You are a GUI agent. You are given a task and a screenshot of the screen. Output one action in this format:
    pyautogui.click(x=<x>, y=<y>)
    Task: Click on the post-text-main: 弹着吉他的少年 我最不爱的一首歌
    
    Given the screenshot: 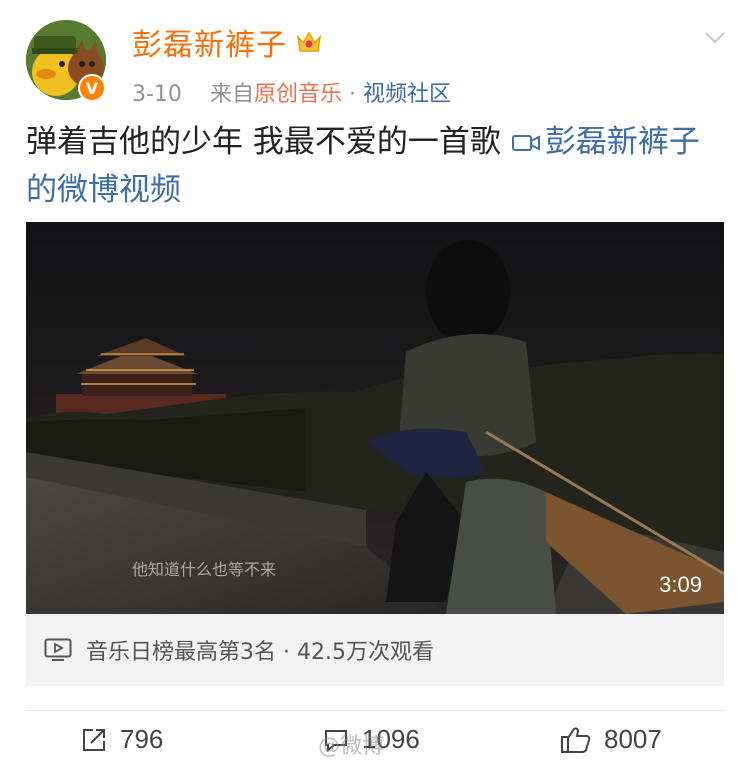 What is the action you would take?
    pyautogui.click(x=263, y=142)
    